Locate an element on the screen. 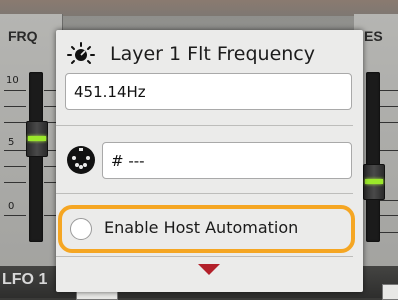 The image size is (398, 300). scale-label-5: 5 is located at coordinates (11, 142).